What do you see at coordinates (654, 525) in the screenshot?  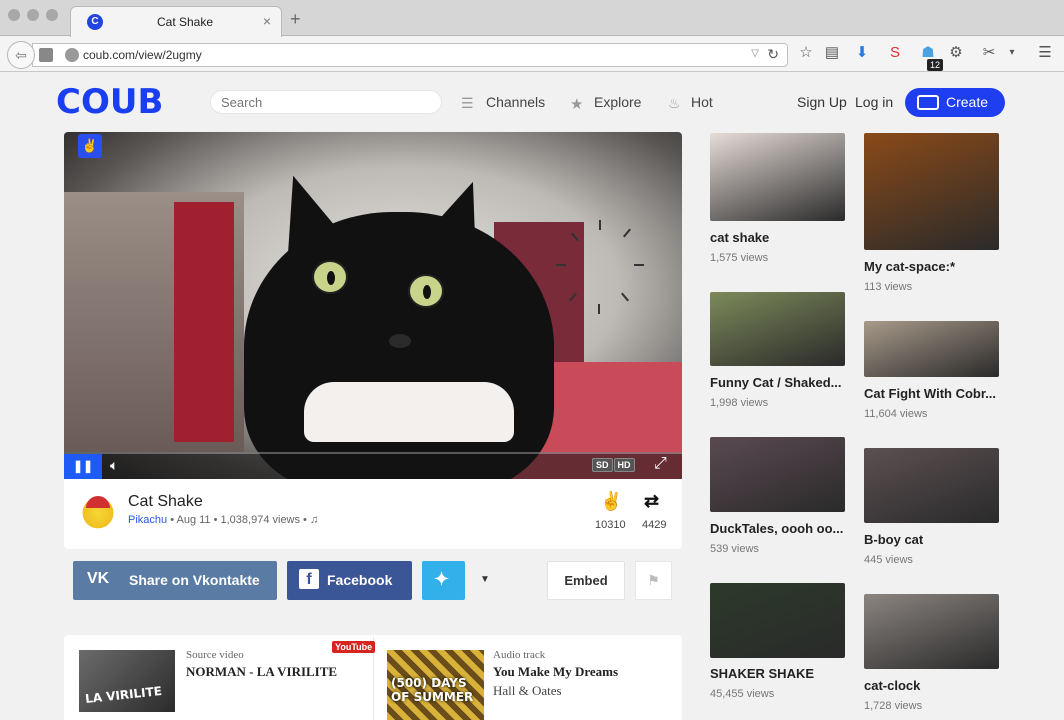 I see `recoub-count: 4429` at bounding box center [654, 525].